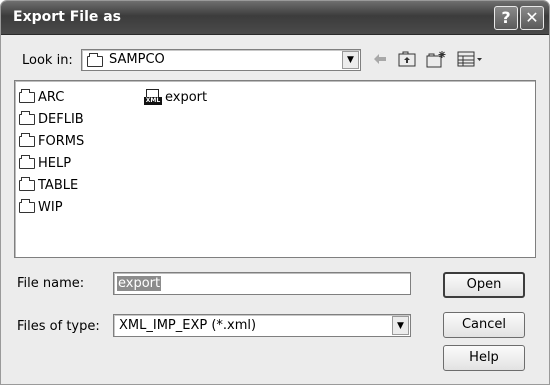 The image size is (550, 385). What do you see at coordinates (470, 61) in the screenshot?
I see `view-menu-icon` at bounding box center [470, 61].